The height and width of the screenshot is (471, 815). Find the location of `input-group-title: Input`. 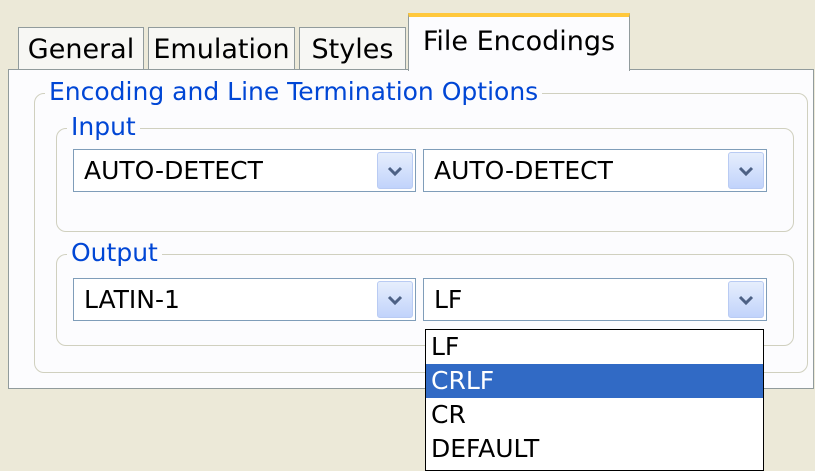

input-group-title: Input is located at coordinates (103, 127).